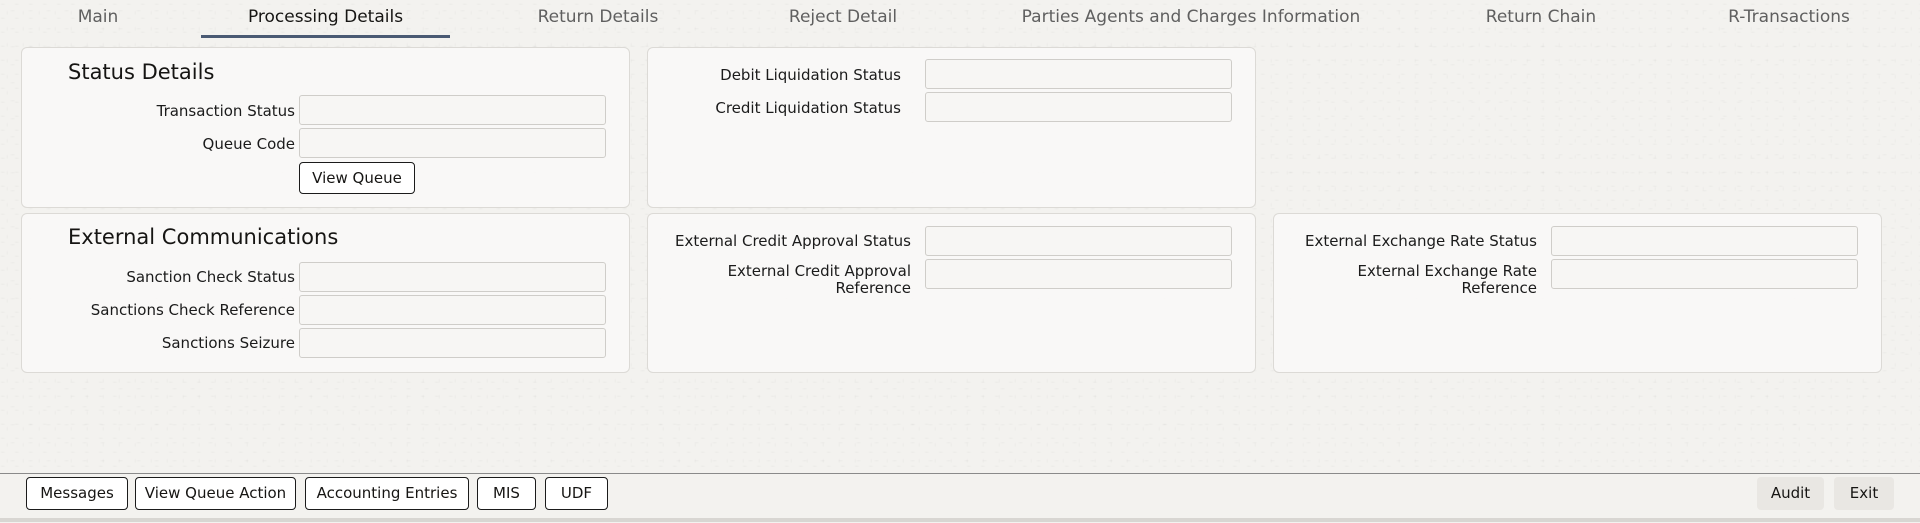 The width and height of the screenshot is (1920, 523). I want to click on debit-liquidation-status-field, so click(1078, 74).